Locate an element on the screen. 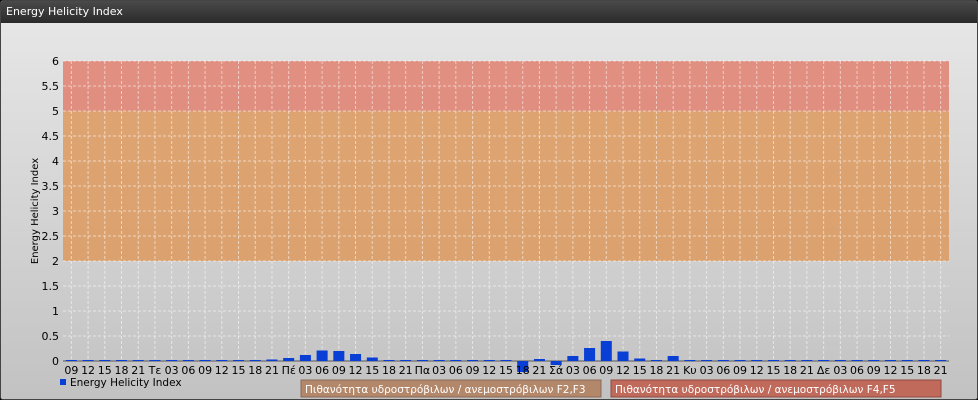  y-tick-label: 6 is located at coordinates (55, 61).